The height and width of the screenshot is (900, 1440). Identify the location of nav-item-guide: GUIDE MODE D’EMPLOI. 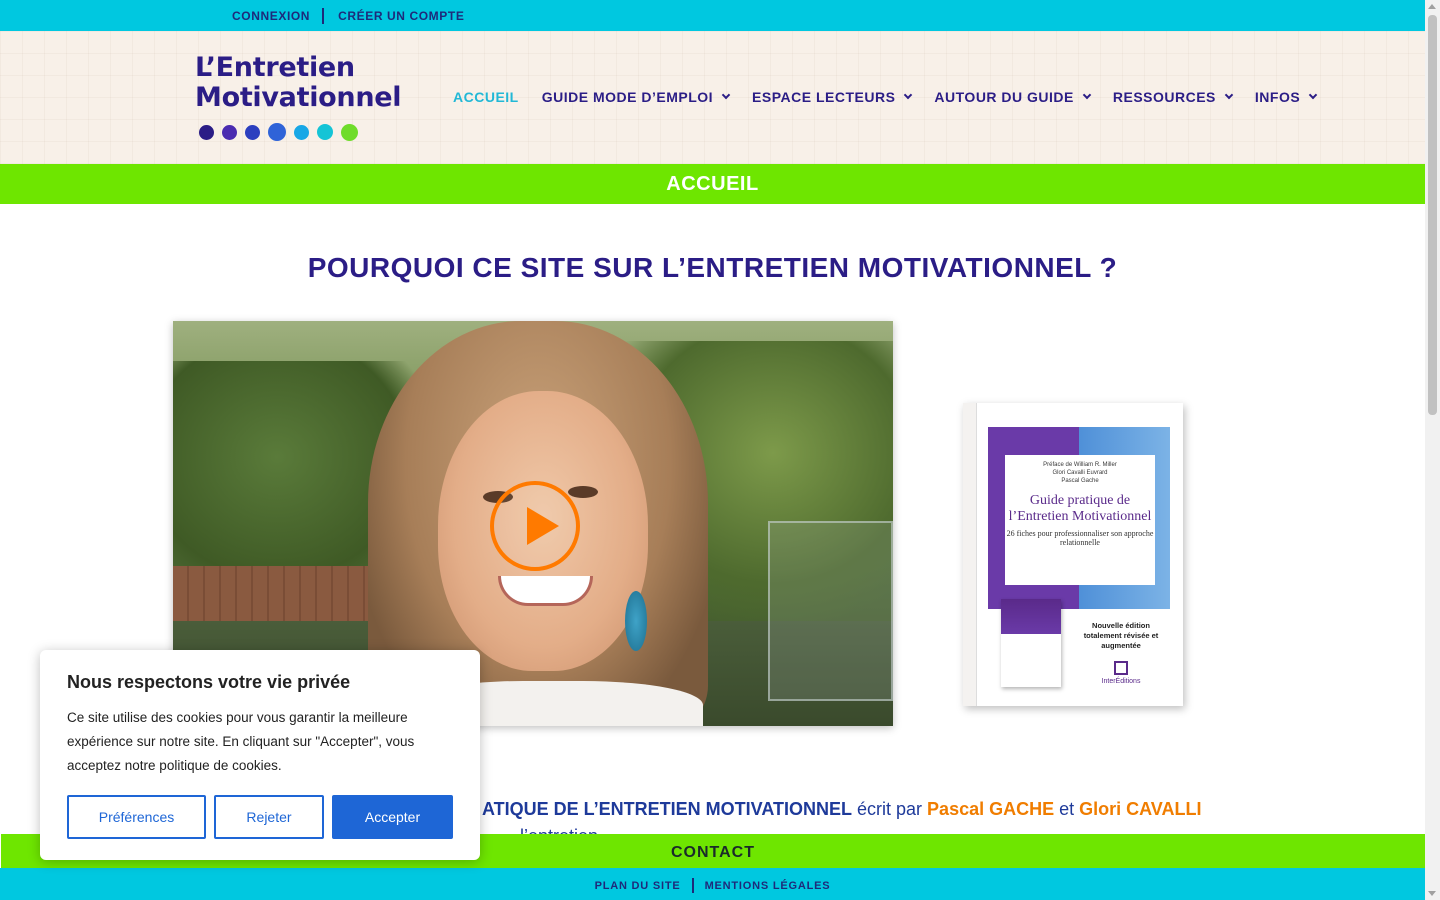
(636, 97).